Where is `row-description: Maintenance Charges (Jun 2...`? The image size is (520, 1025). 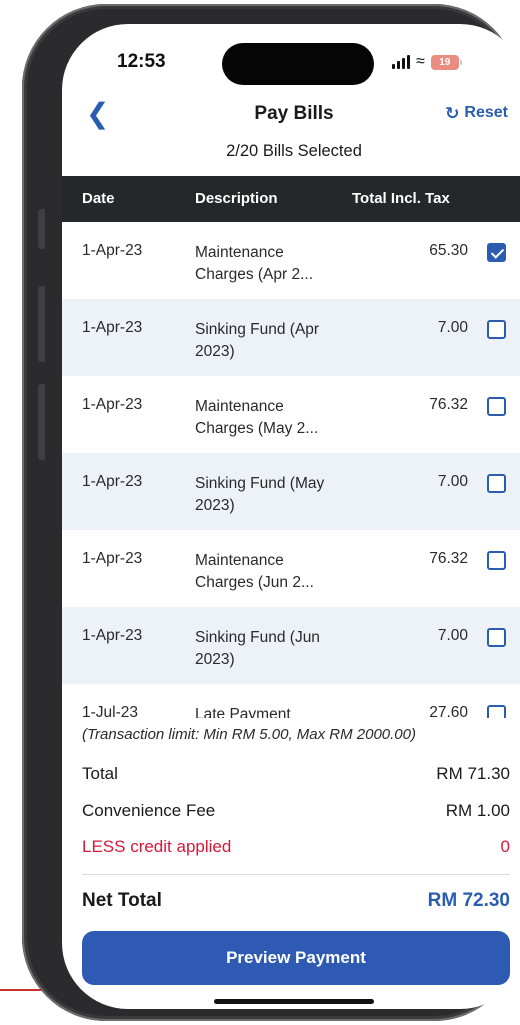 row-description: Maintenance Charges (Jun 2... is located at coordinates (254, 571).